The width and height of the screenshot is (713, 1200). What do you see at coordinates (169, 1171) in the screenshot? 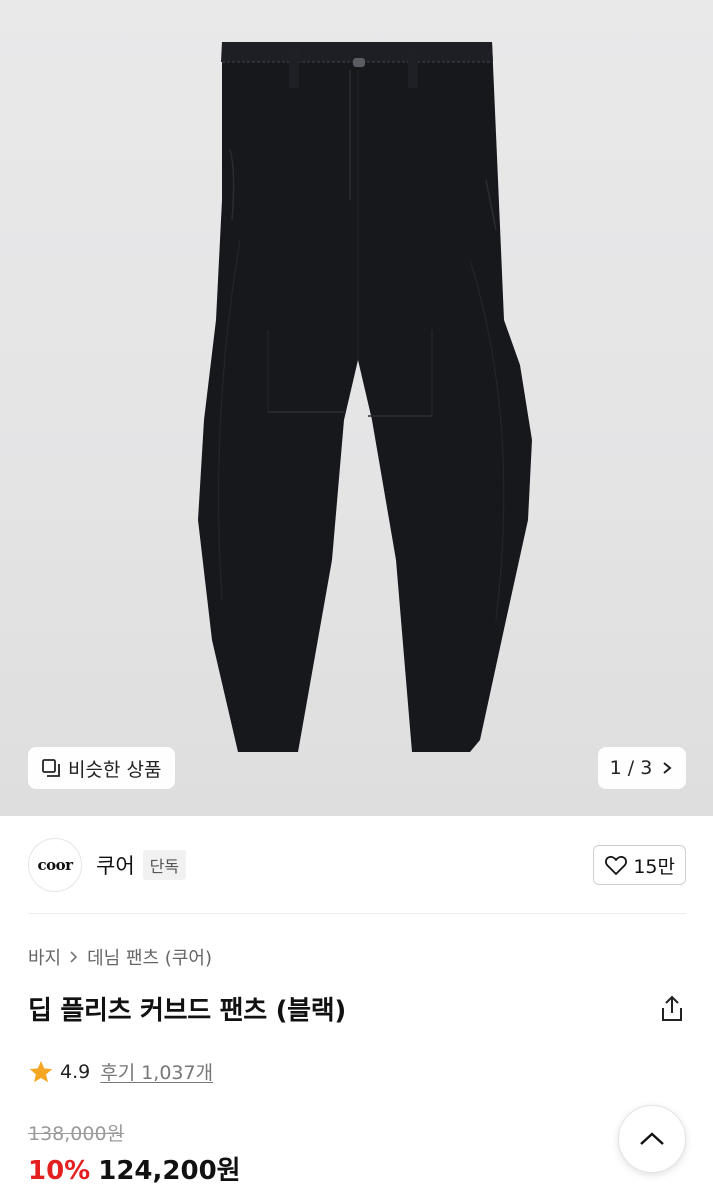
I see `sale-price: 124,200원` at bounding box center [169, 1171].